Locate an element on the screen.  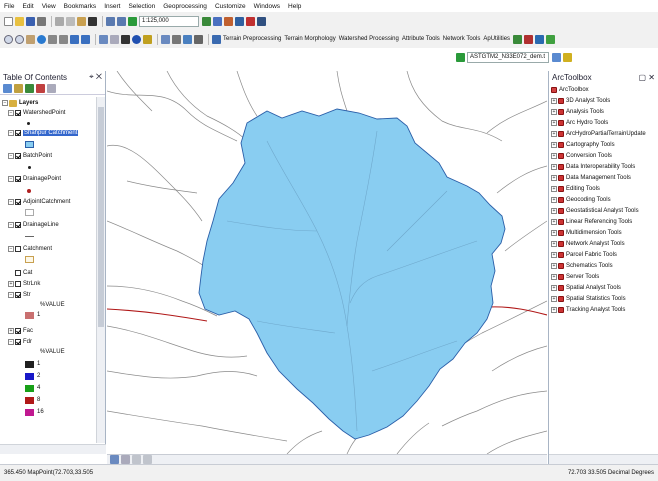
toolbox-item: + Schematics Tools is located at coordinates (582, 266).